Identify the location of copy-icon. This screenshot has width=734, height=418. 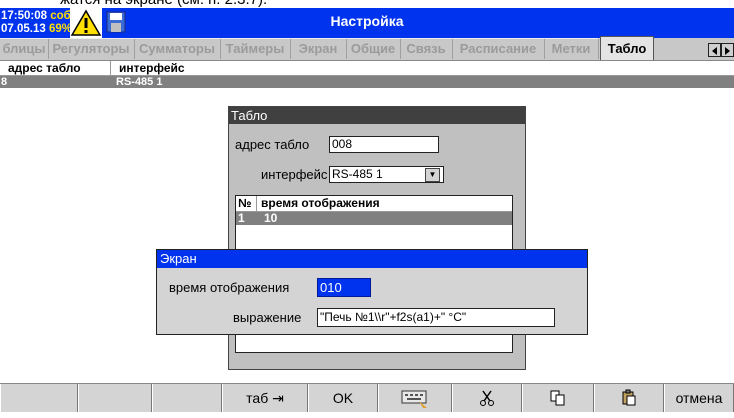
(557, 398).